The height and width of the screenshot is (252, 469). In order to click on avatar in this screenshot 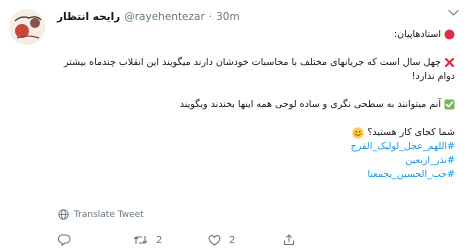, I will do `click(27, 27)`.